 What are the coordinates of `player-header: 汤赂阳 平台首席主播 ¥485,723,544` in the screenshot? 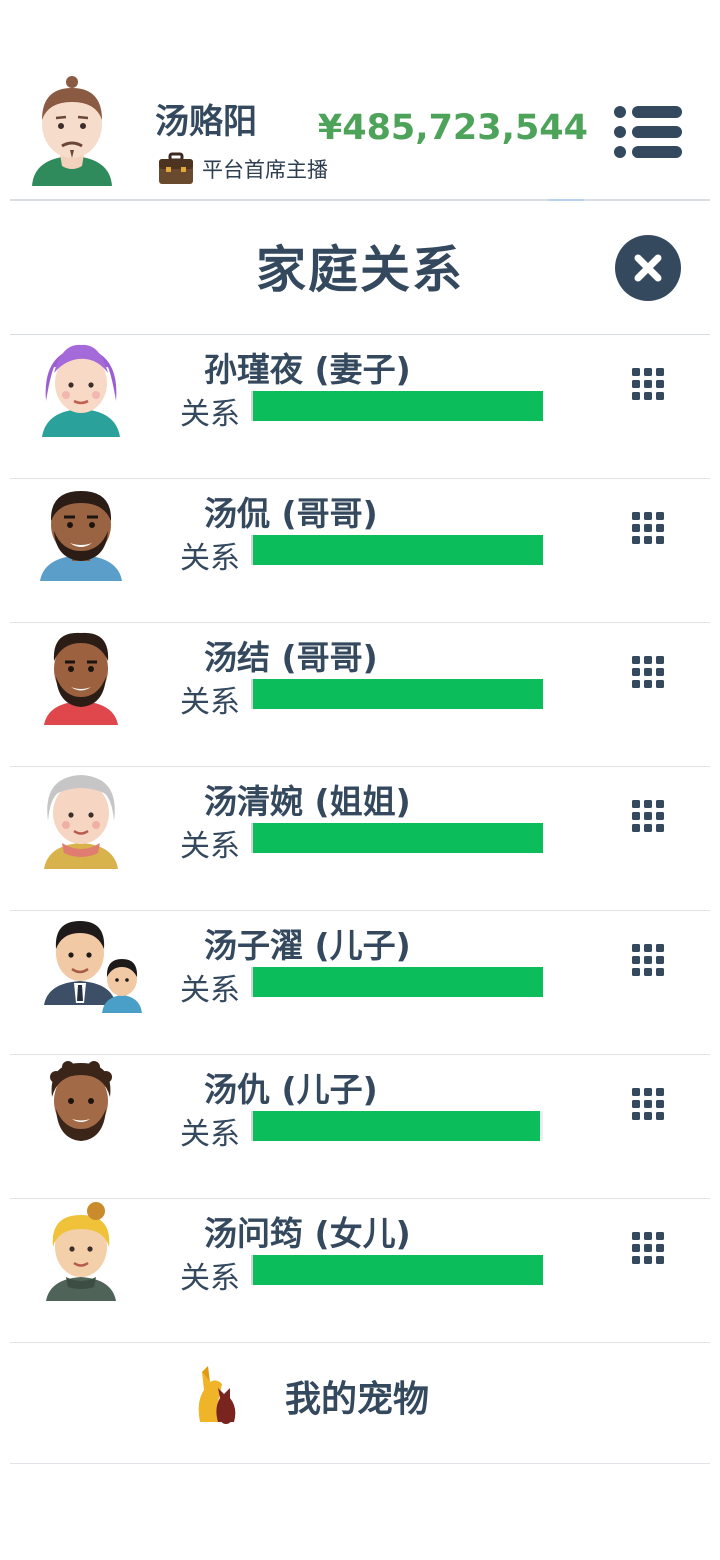 It's located at (360, 130).